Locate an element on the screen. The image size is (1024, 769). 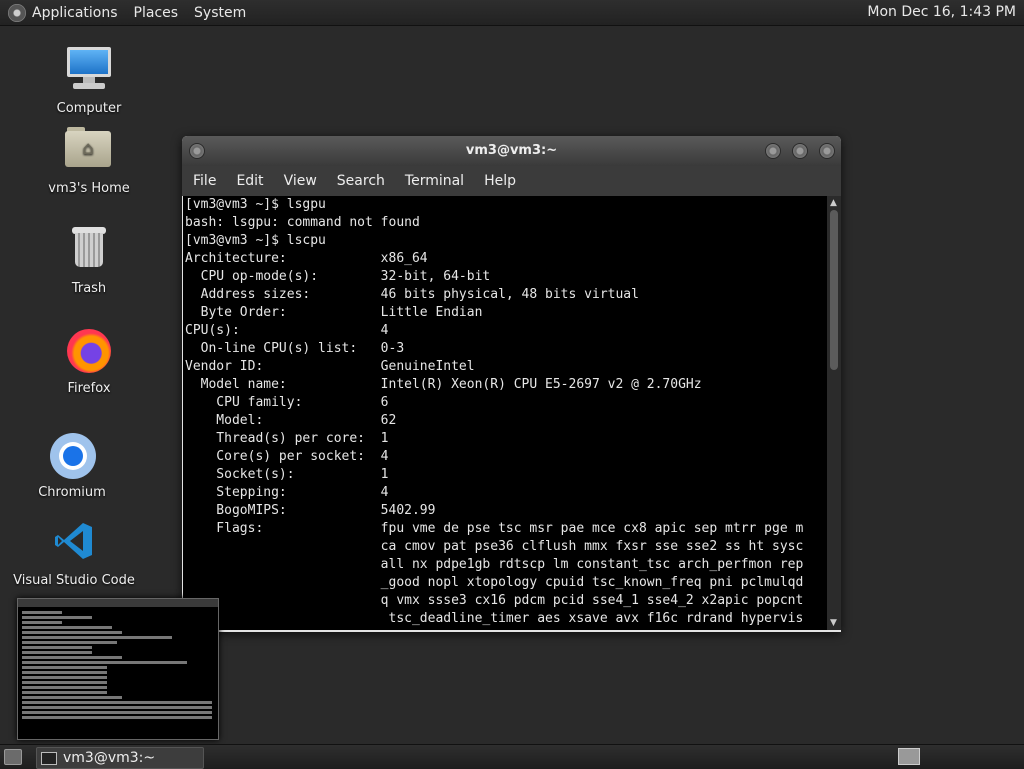
desktop-icon-computer: Computer is located at coordinates (89, 80).